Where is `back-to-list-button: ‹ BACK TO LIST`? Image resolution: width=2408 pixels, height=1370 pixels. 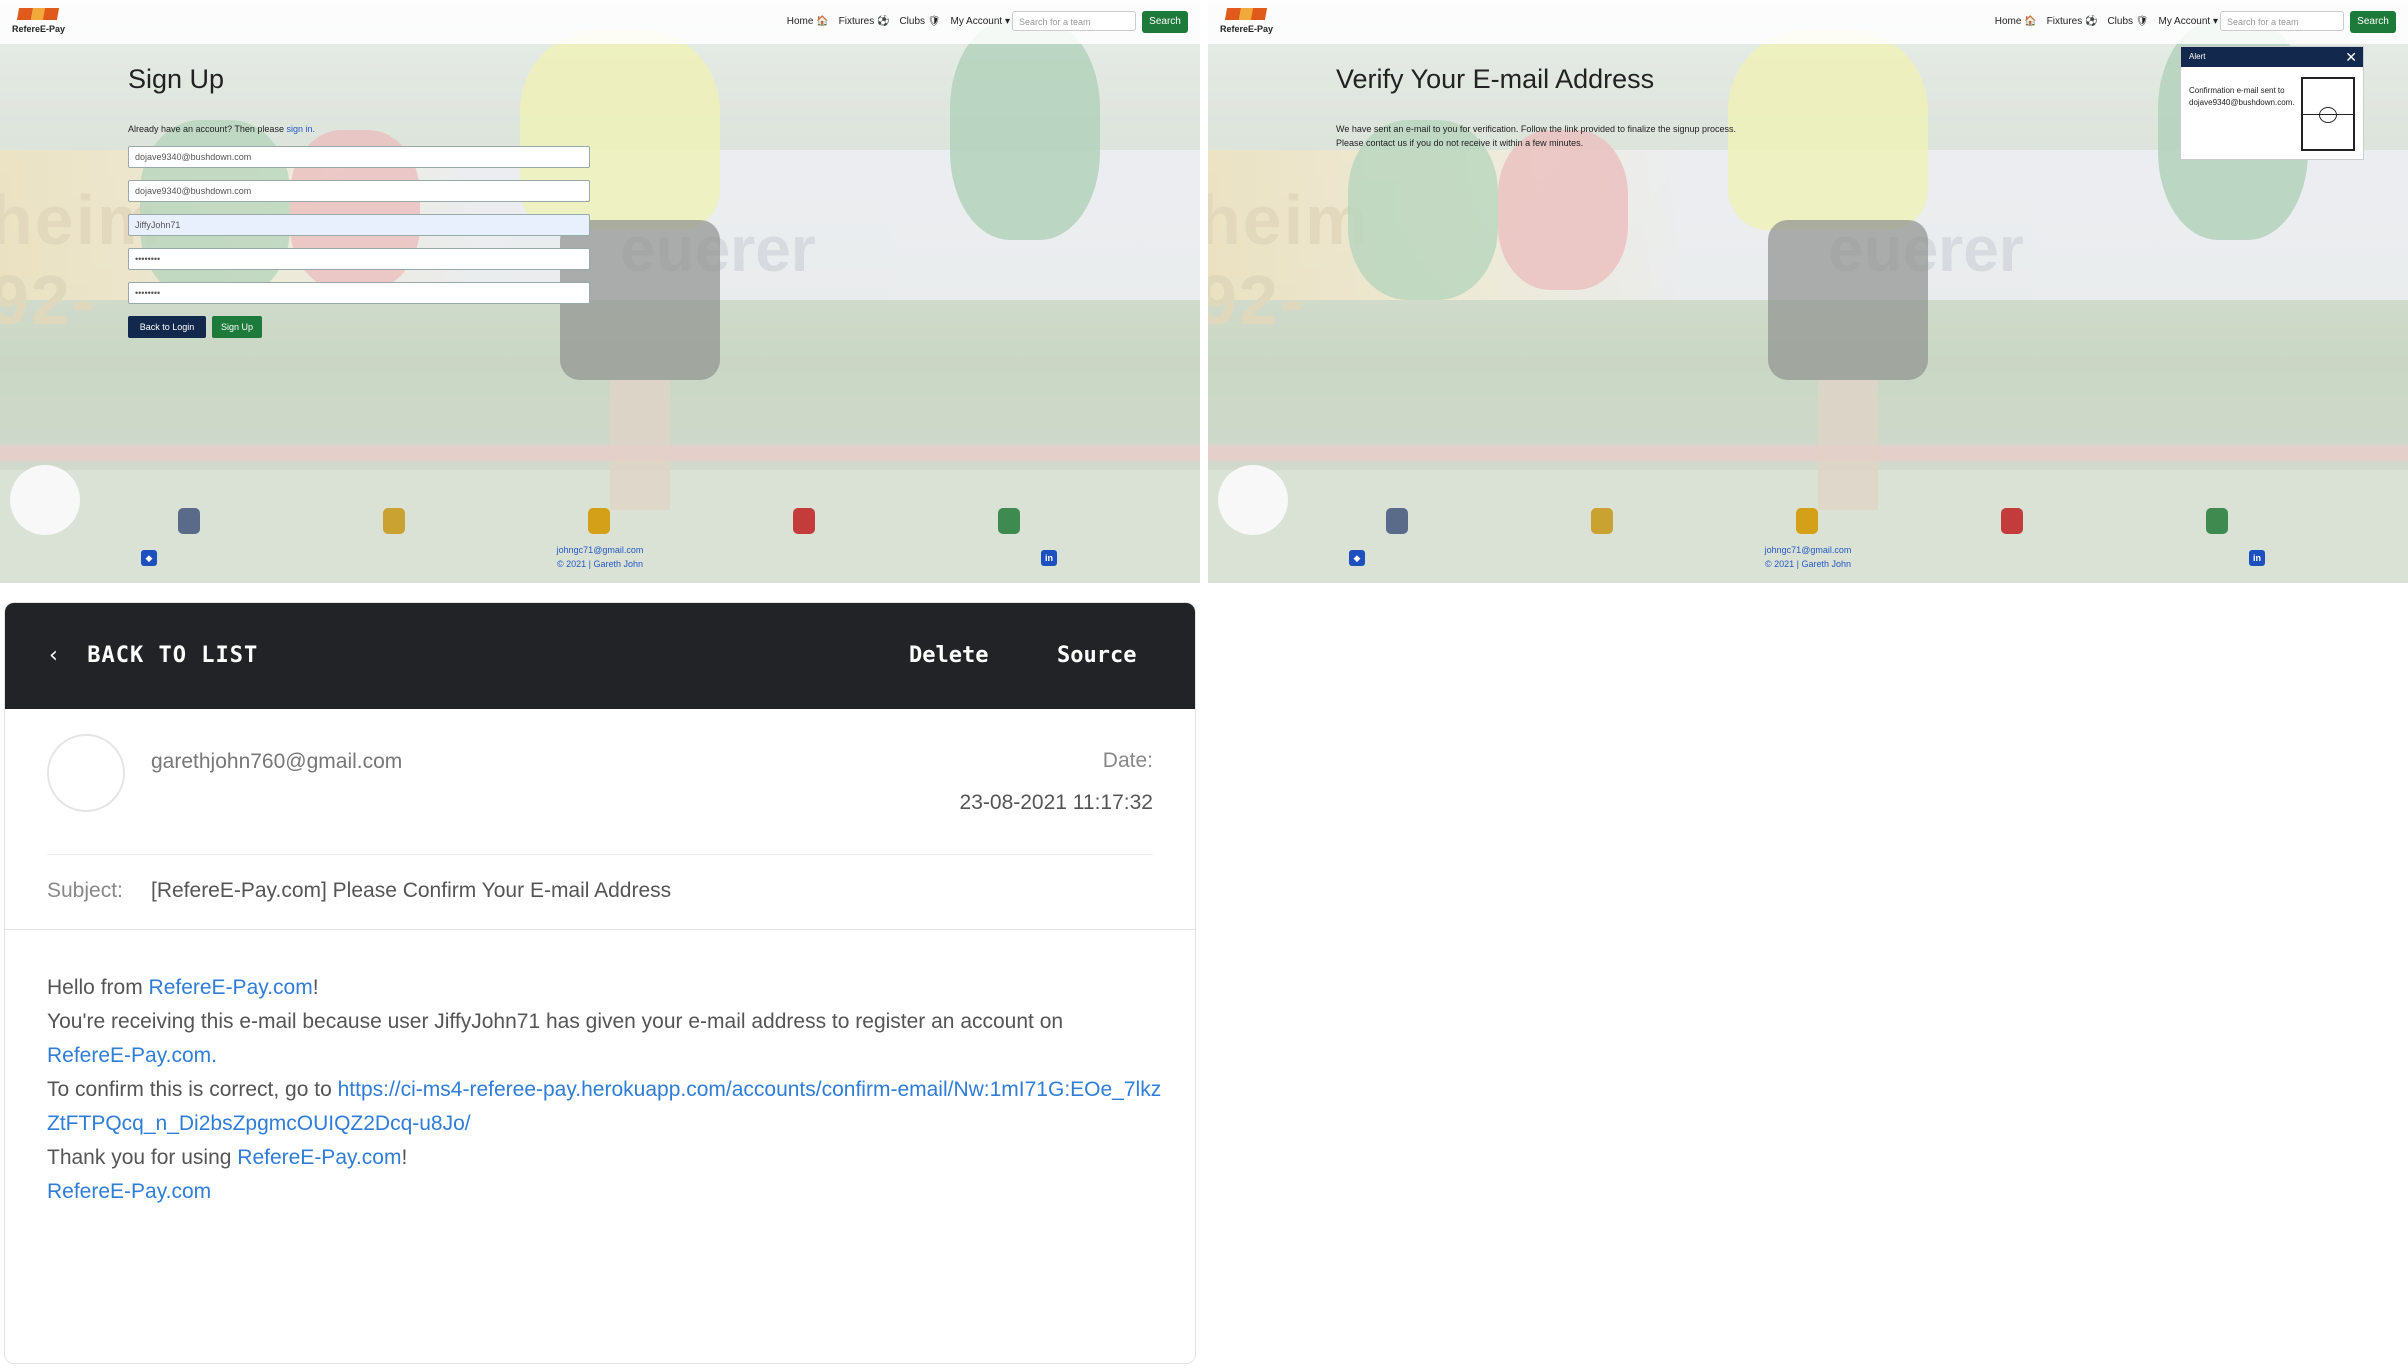 back-to-list-button: ‹ BACK TO LIST is located at coordinates (152, 655).